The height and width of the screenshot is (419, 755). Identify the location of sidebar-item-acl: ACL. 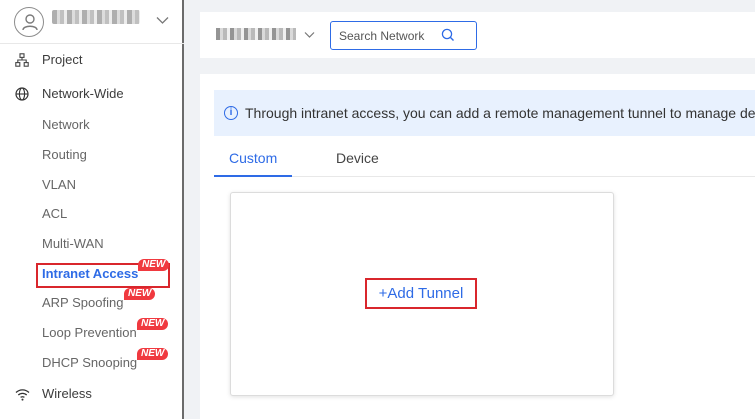
(54, 214).